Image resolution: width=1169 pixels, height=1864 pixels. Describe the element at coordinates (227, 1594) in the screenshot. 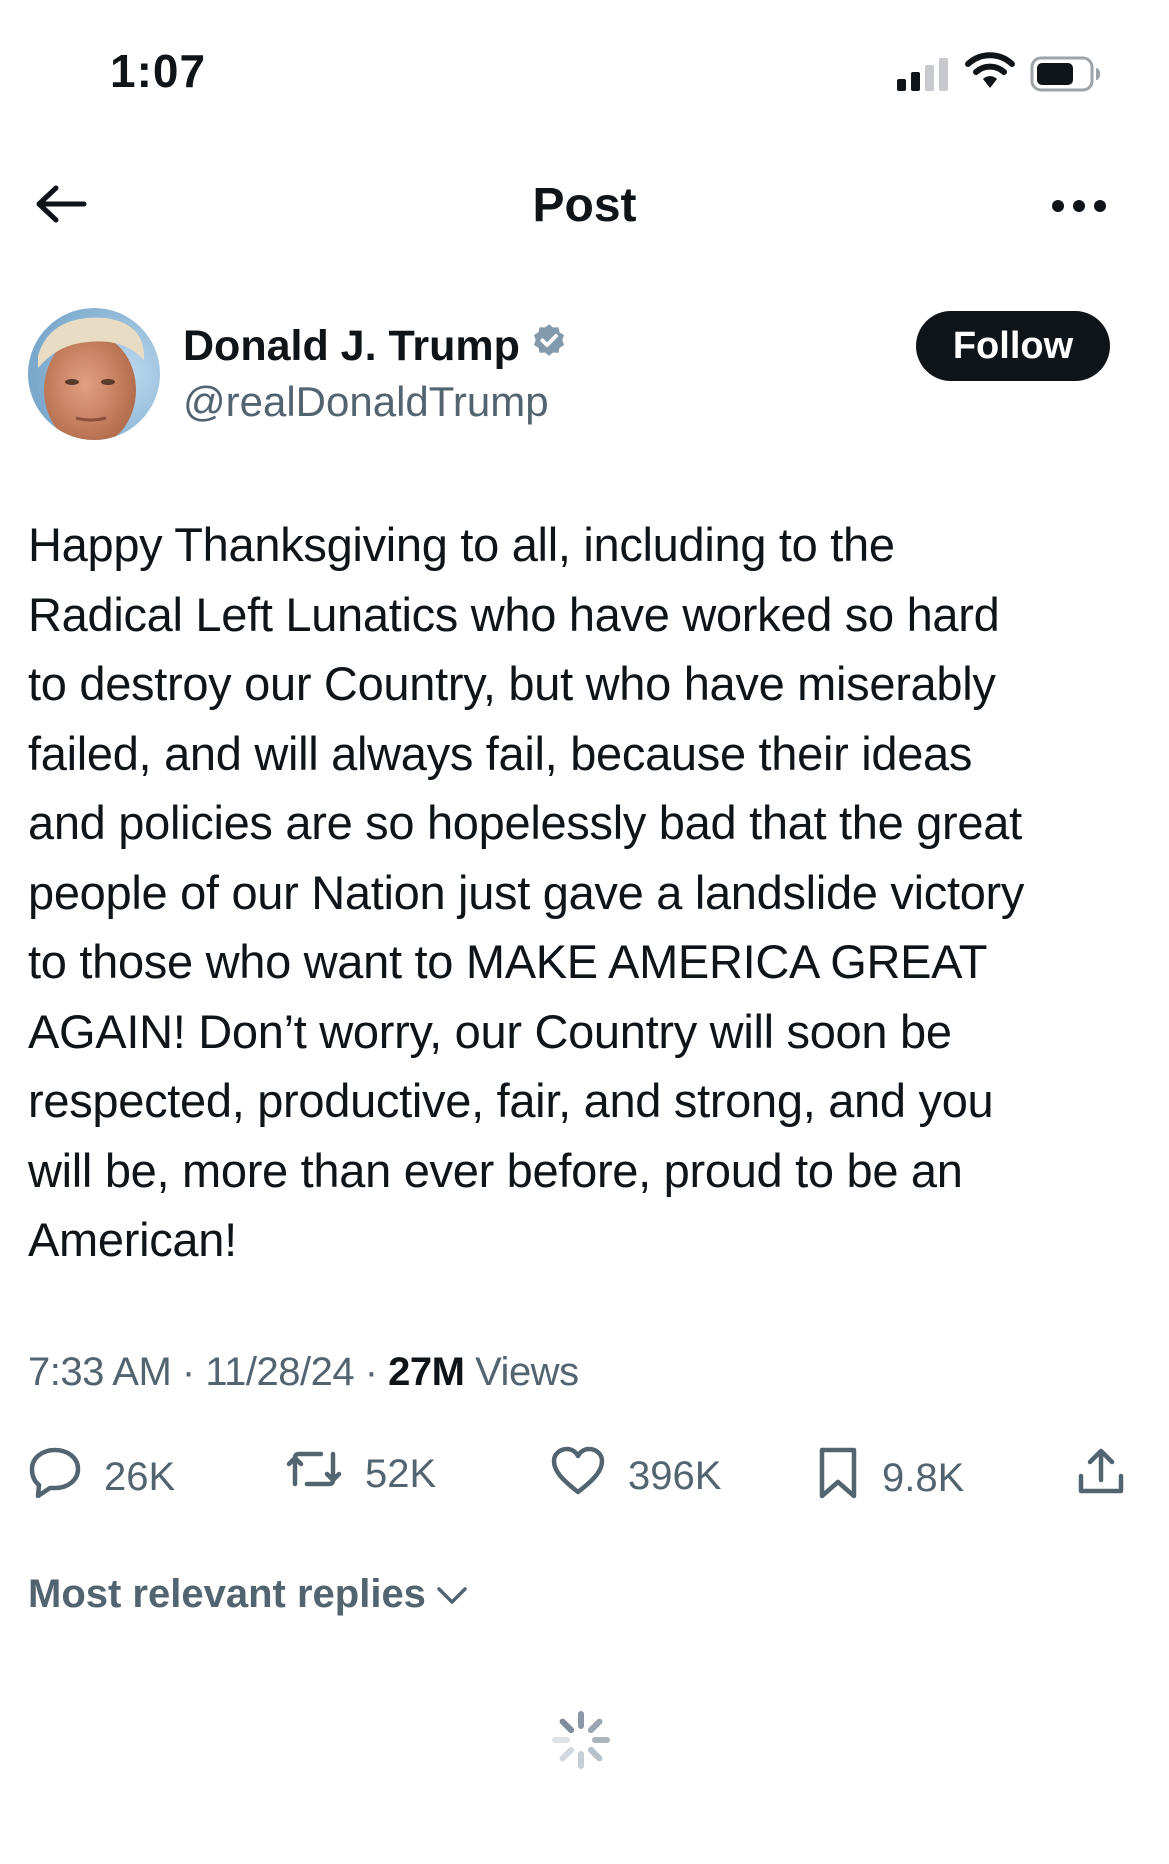

I see `replies-sort-label: Most relevant replies` at that location.